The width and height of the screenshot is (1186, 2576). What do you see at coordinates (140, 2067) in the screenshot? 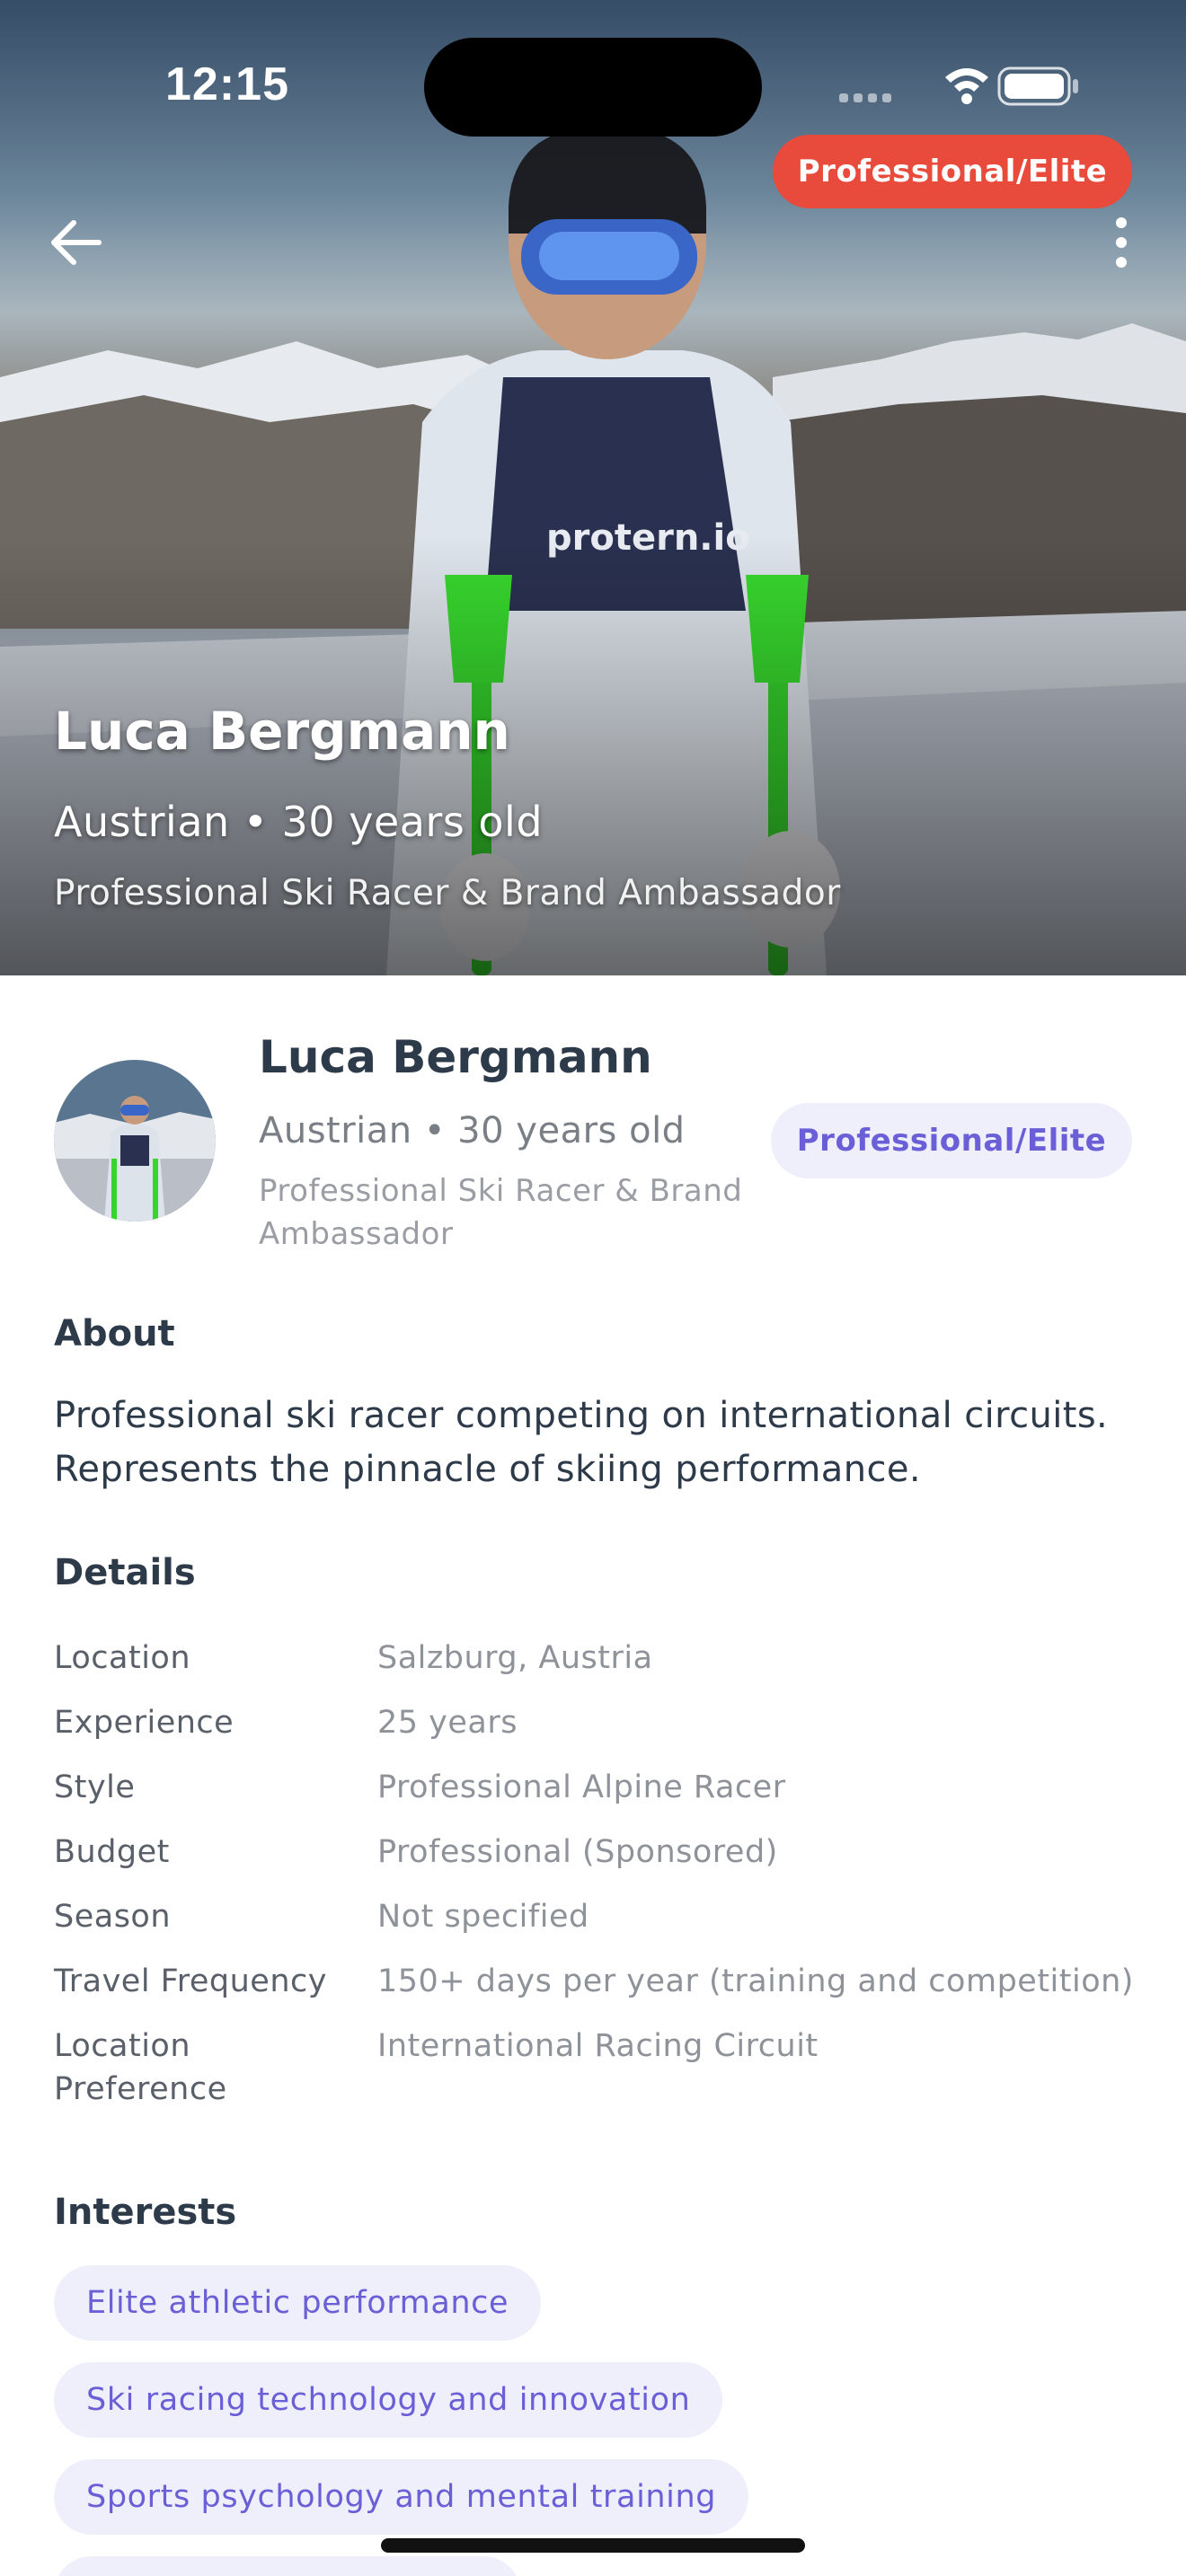
I see `detail-label: Location Preference` at bounding box center [140, 2067].